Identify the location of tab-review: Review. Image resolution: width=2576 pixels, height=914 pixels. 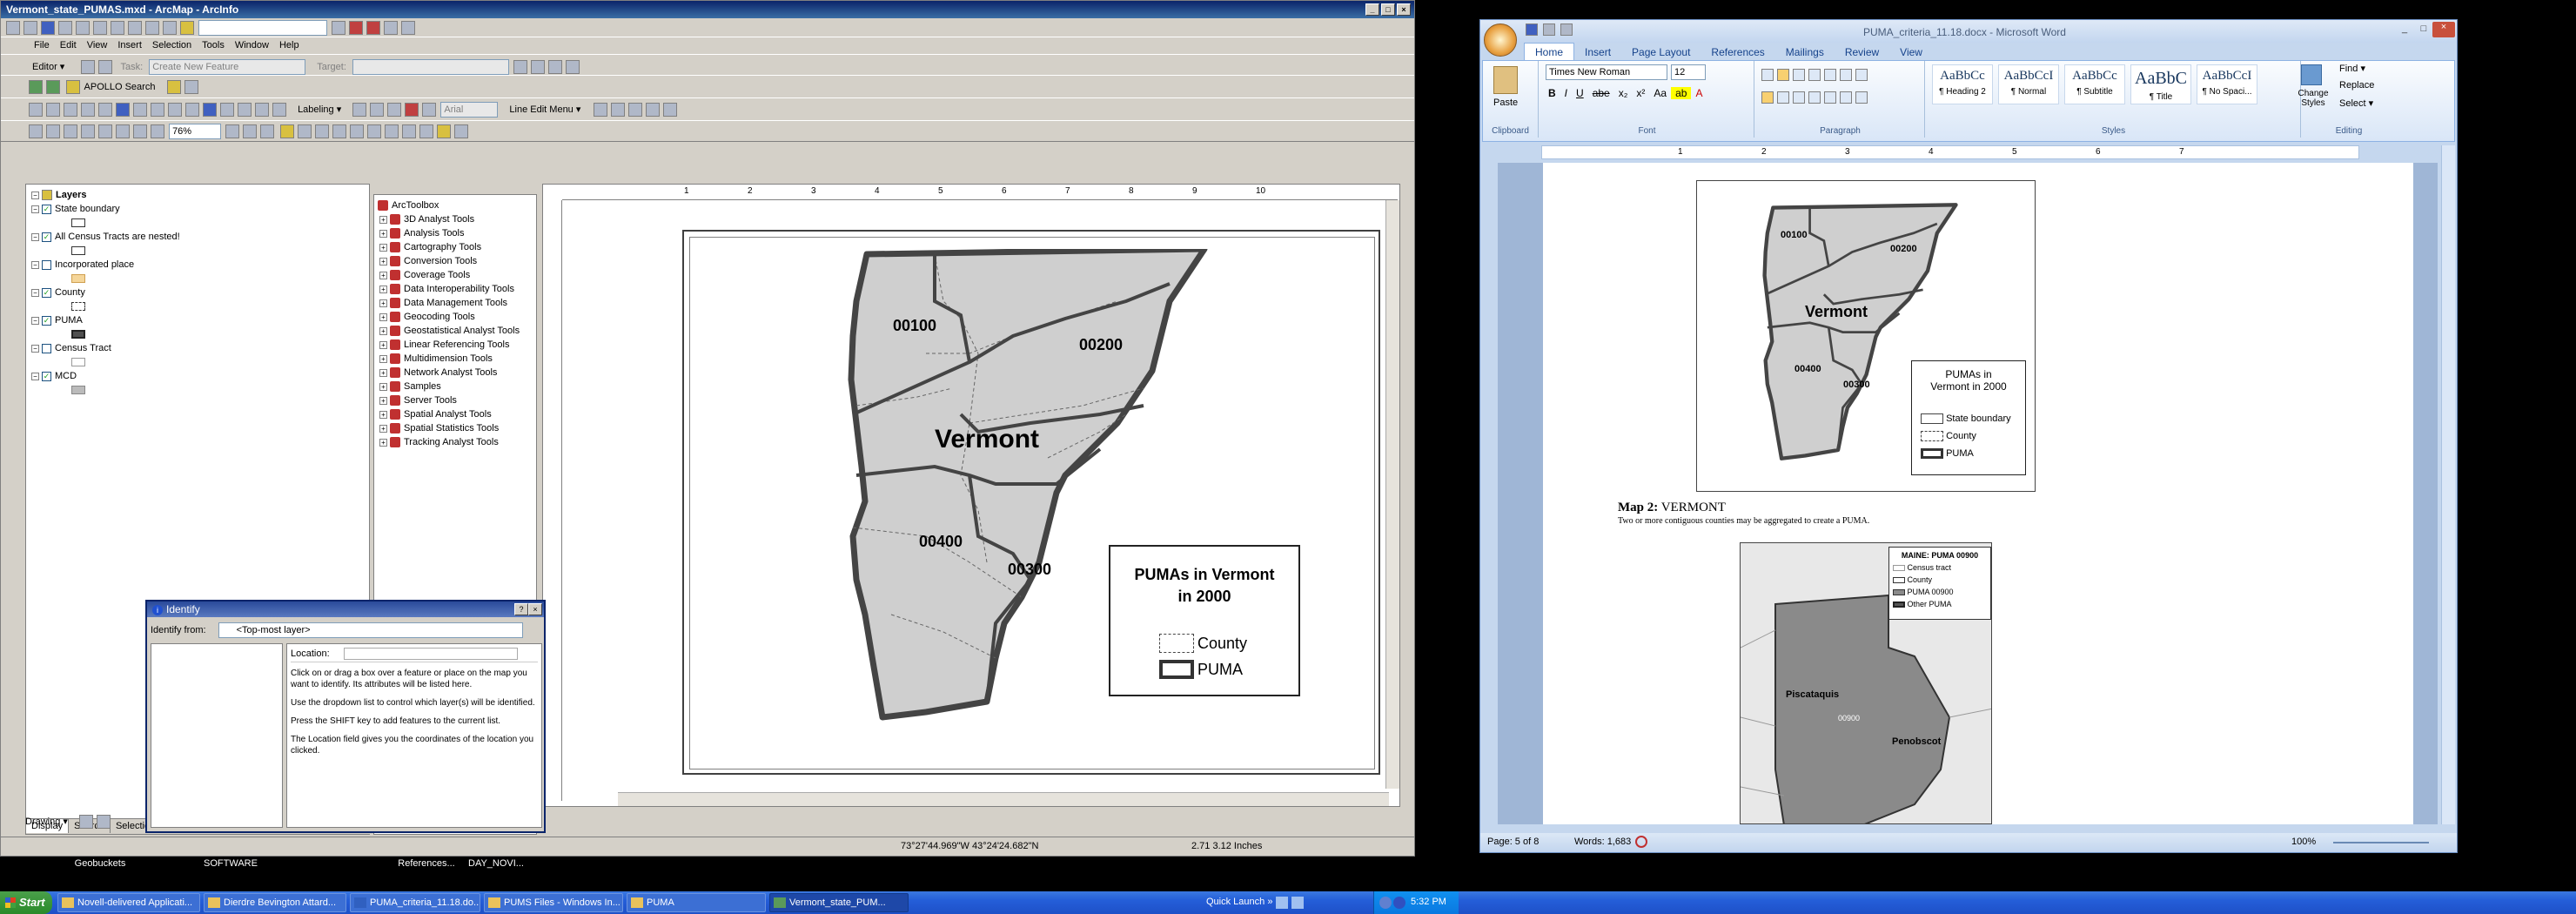
(1862, 52).